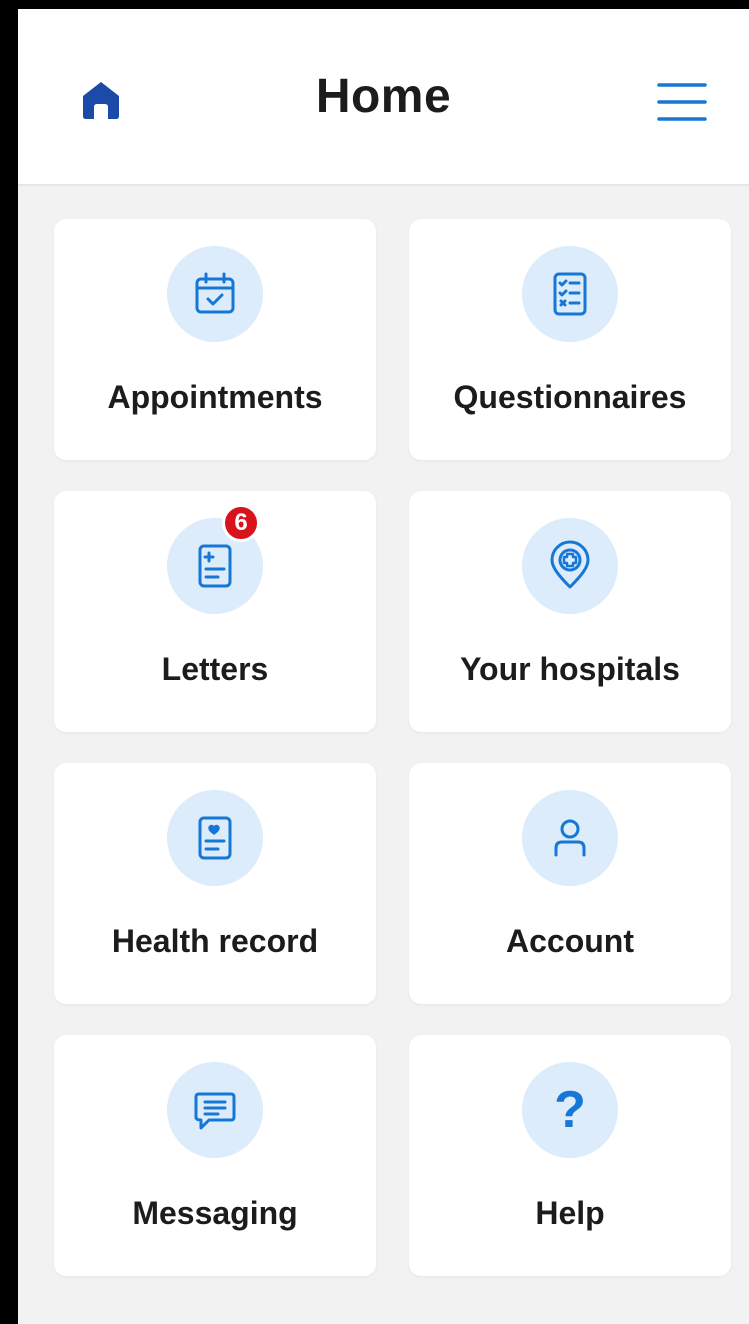  I want to click on tile-label: Messaging, so click(215, 1213).